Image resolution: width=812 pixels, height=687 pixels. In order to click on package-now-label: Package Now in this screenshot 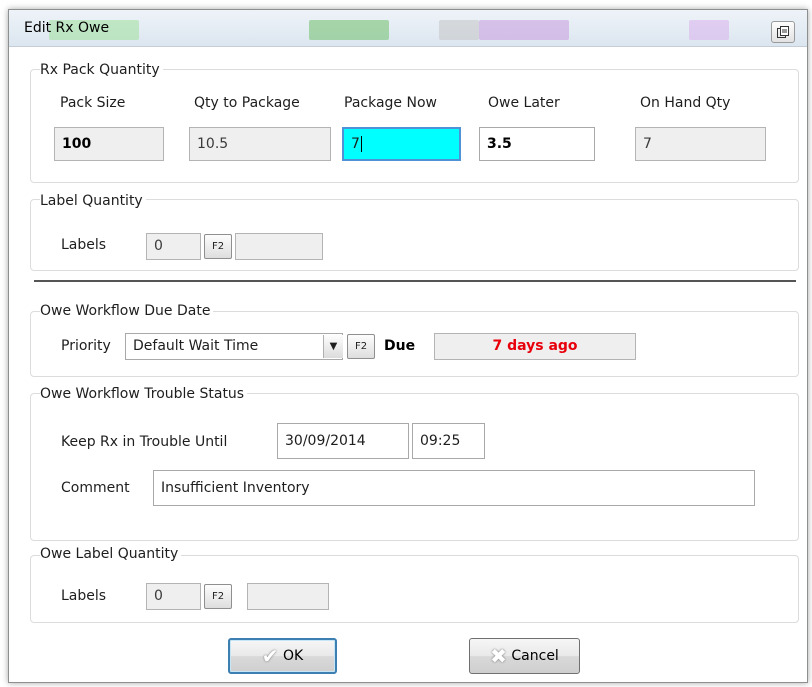, I will do `click(390, 103)`.